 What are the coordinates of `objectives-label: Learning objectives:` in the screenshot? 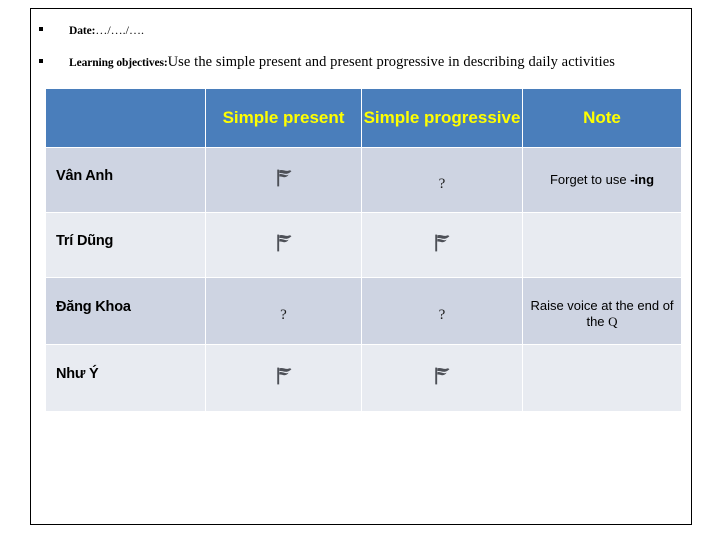 It's located at (118, 63).